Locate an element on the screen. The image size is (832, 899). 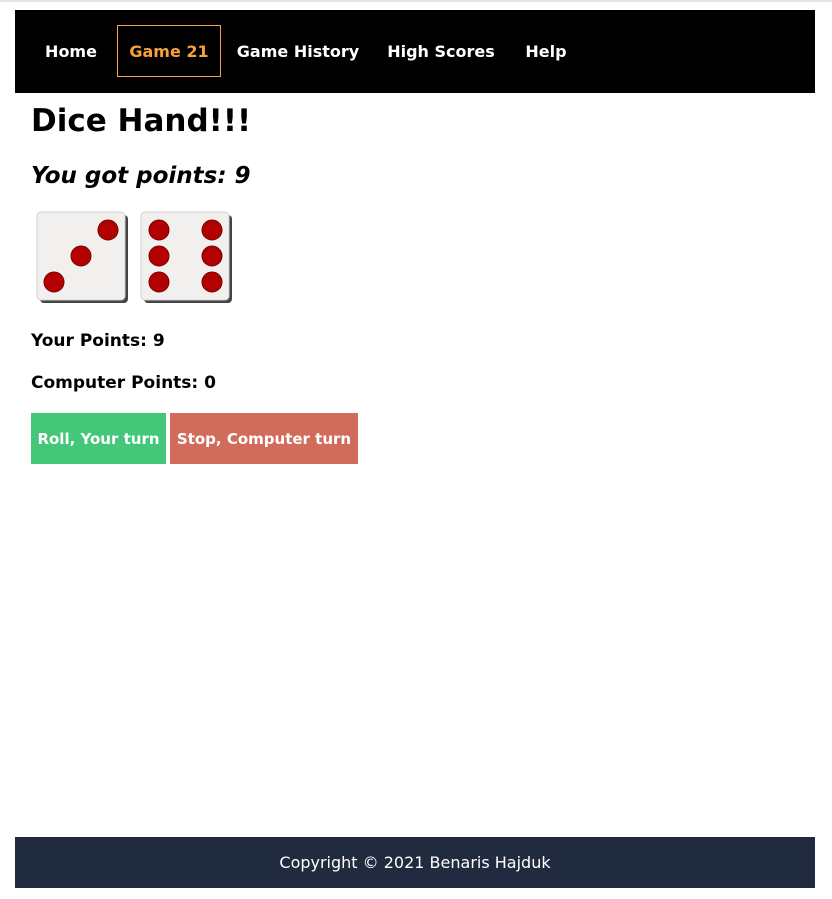
nav-item-game-history: Game History is located at coordinates (298, 51).